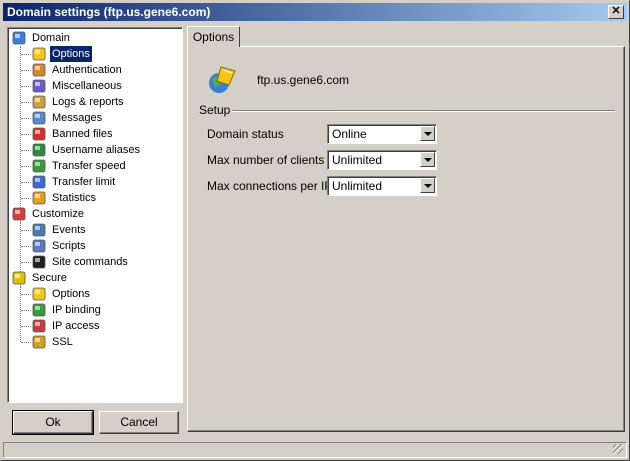 This screenshot has width=630, height=461. What do you see at coordinates (49, 278) in the screenshot?
I see `tree-item-label: Secure` at bounding box center [49, 278].